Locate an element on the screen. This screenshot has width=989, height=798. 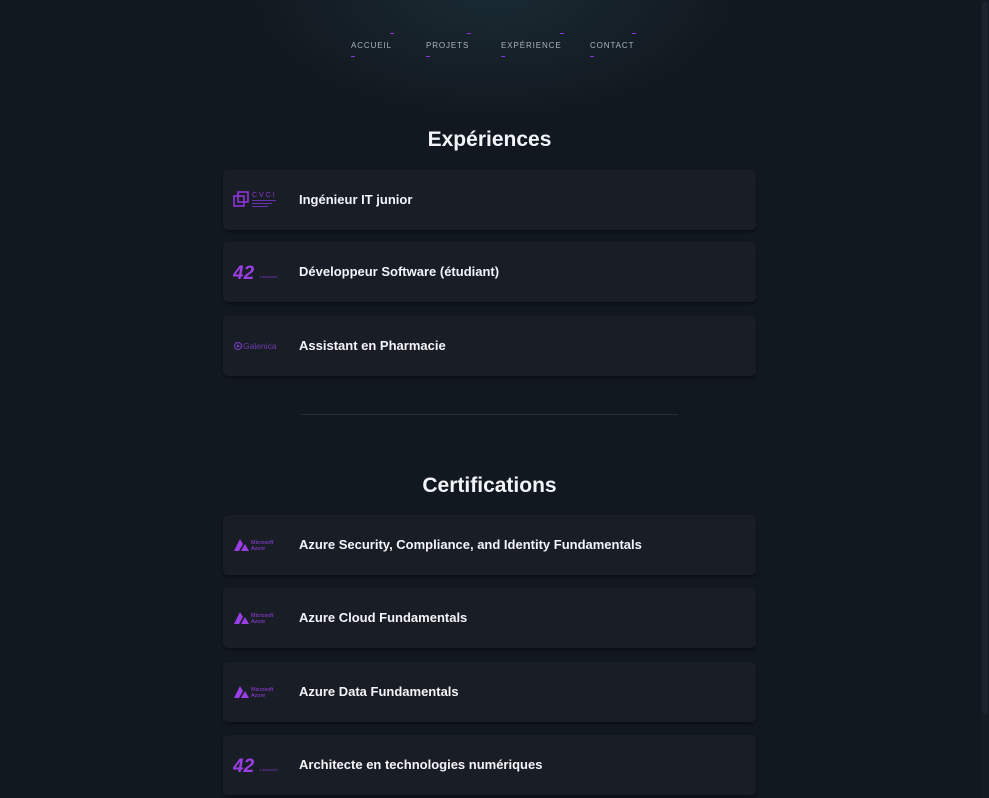
cvci-logo-text: CVCI is located at coordinates (264, 195).